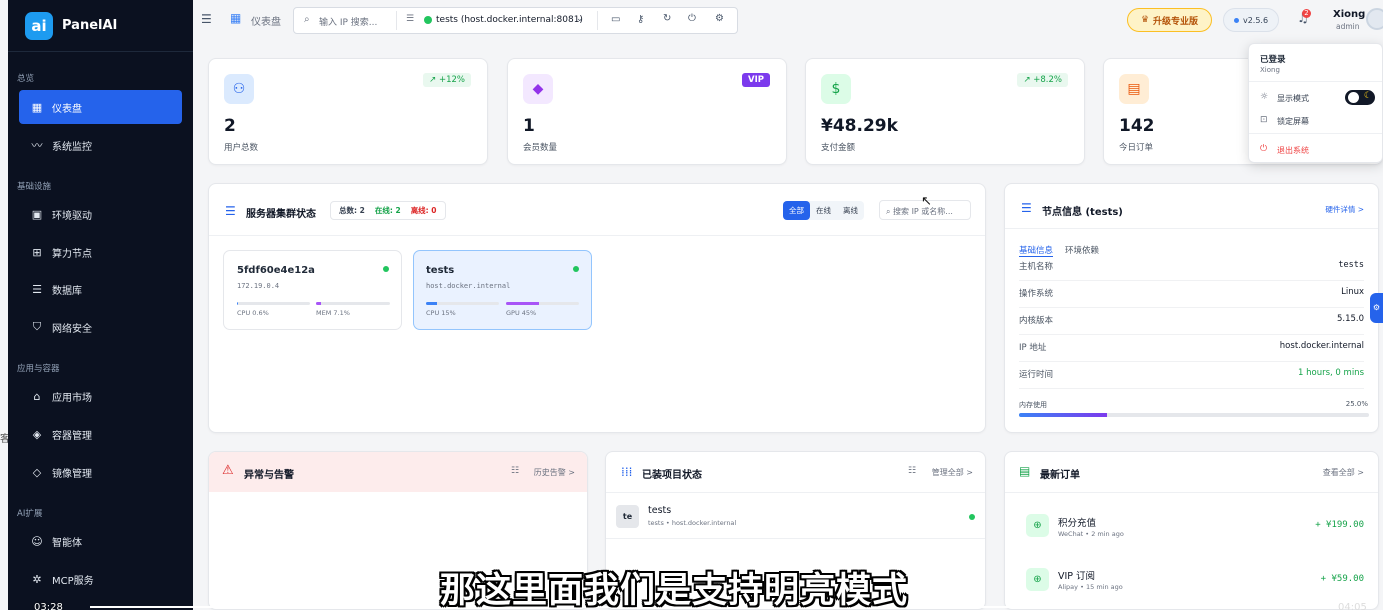  Describe the element at coordinates (580, 19) in the screenshot. I see `chevron-down-icon: ⌄` at that location.